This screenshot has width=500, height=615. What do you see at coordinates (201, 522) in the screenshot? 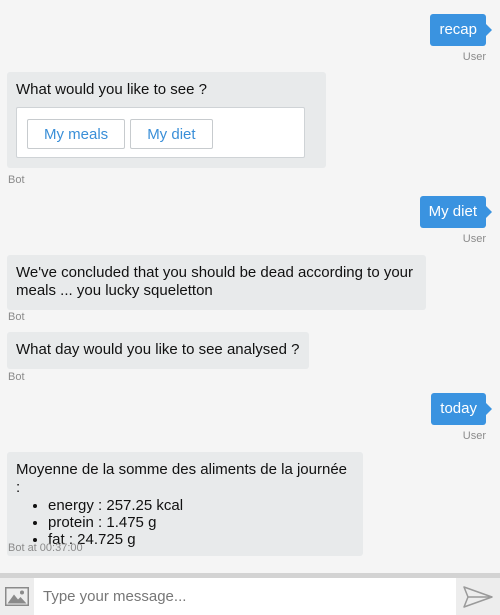
I see `list-item: protein : 1.475 g` at bounding box center [201, 522].